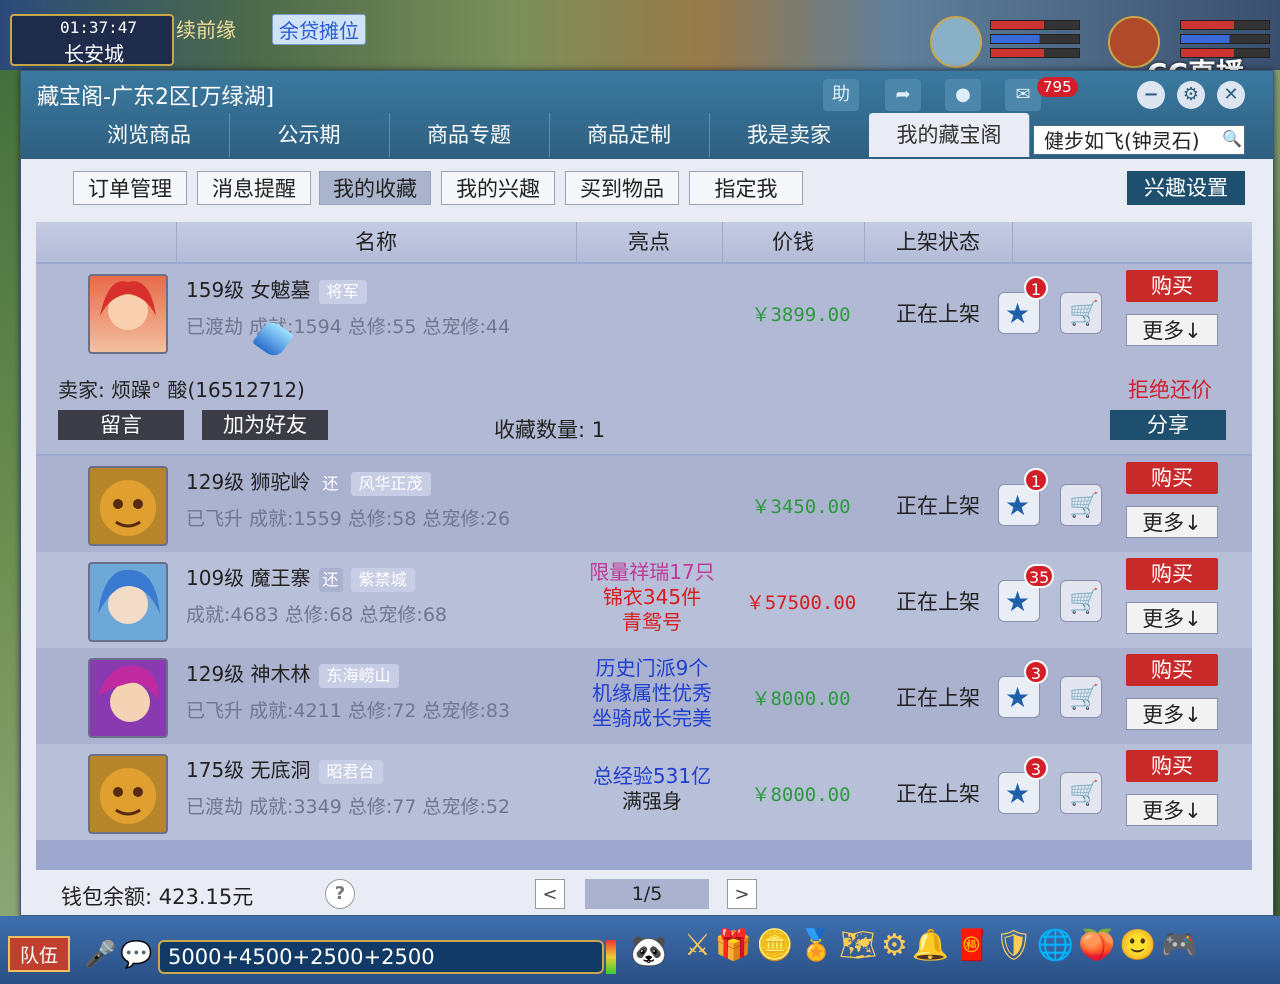 Image resolution: width=1280 pixels, height=984 pixels. I want to click on tab-custom: 商品定制, so click(629, 135).